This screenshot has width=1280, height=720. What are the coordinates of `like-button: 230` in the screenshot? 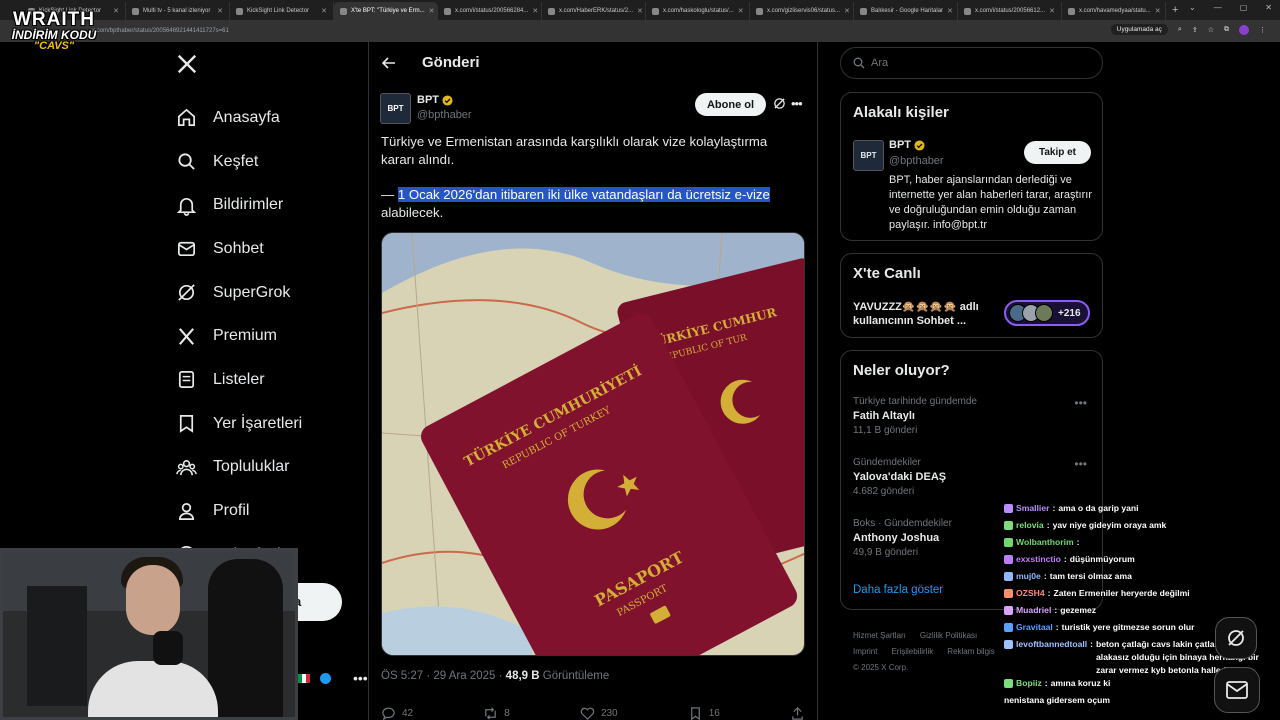 It's located at (599, 713).